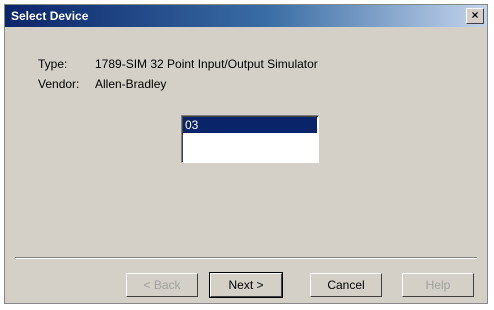 The width and height of the screenshot is (494, 310). Describe the element at coordinates (206, 64) in the screenshot. I see `type-value: 1789-SIM 32 Point Input/Output Simulator` at that location.